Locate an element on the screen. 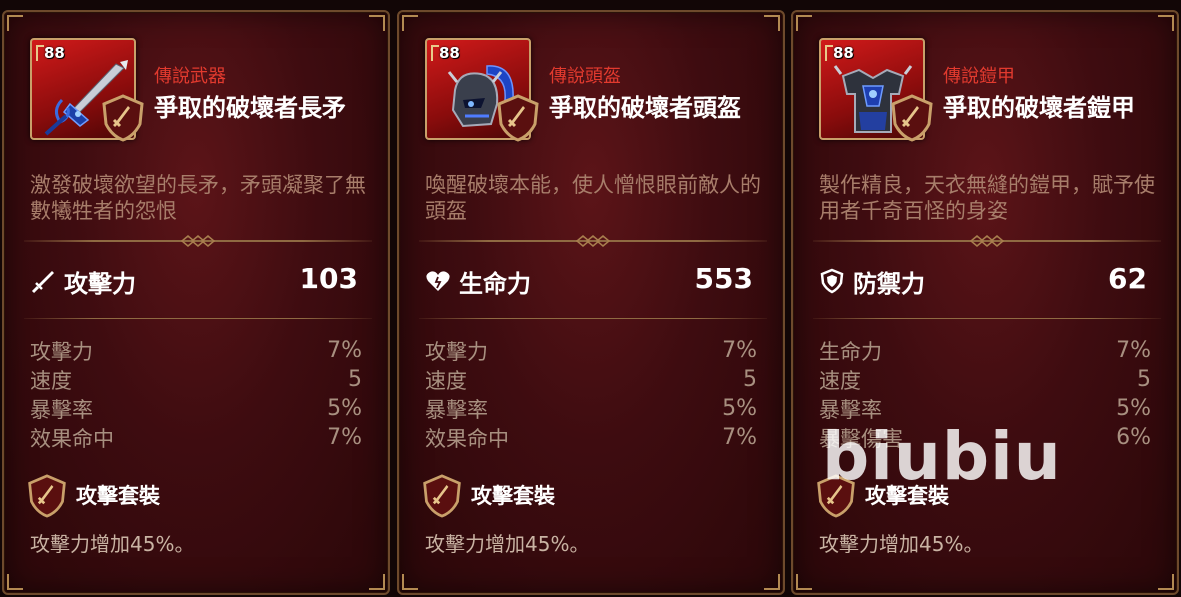  item-name: 爭取的破壞者鎧甲 is located at coordinates (1039, 108).